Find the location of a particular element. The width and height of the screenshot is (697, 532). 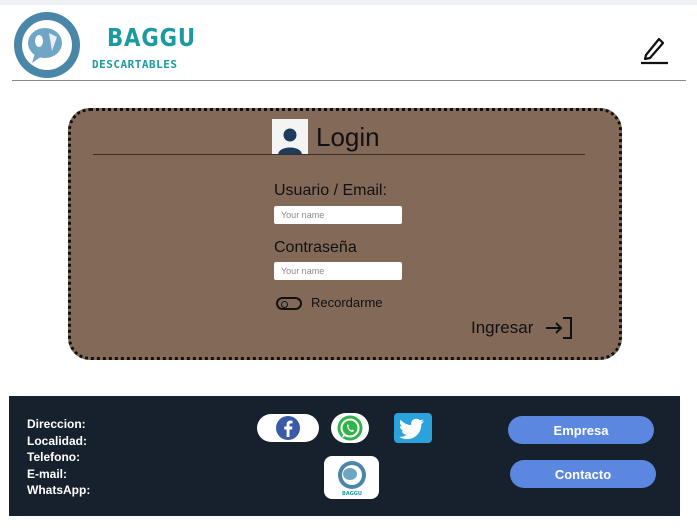

remember-toggle is located at coordinates (289, 303).